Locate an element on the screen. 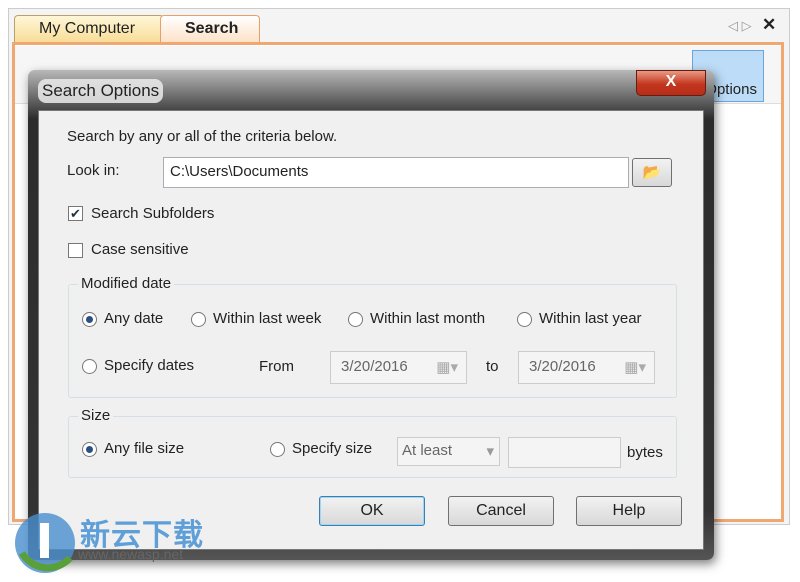 The height and width of the screenshot is (582, 800). look-in-input: C:\Users\Documents is located at coordinates (396, 172).